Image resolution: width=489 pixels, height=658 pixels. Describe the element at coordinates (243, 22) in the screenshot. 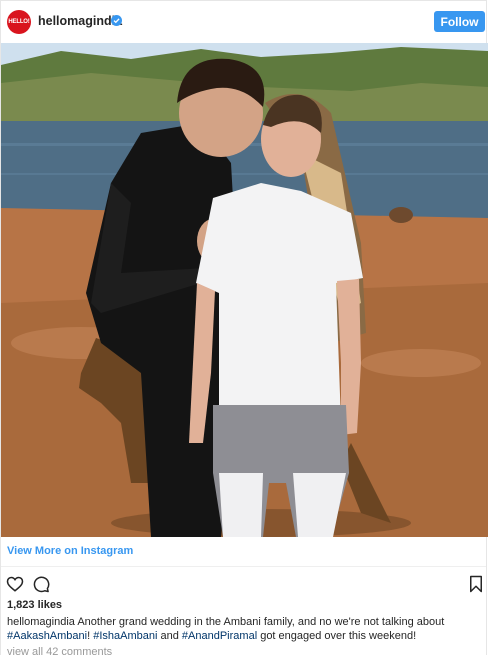

I see `post-header: HELLO! hellomagindia Follow` at that location.